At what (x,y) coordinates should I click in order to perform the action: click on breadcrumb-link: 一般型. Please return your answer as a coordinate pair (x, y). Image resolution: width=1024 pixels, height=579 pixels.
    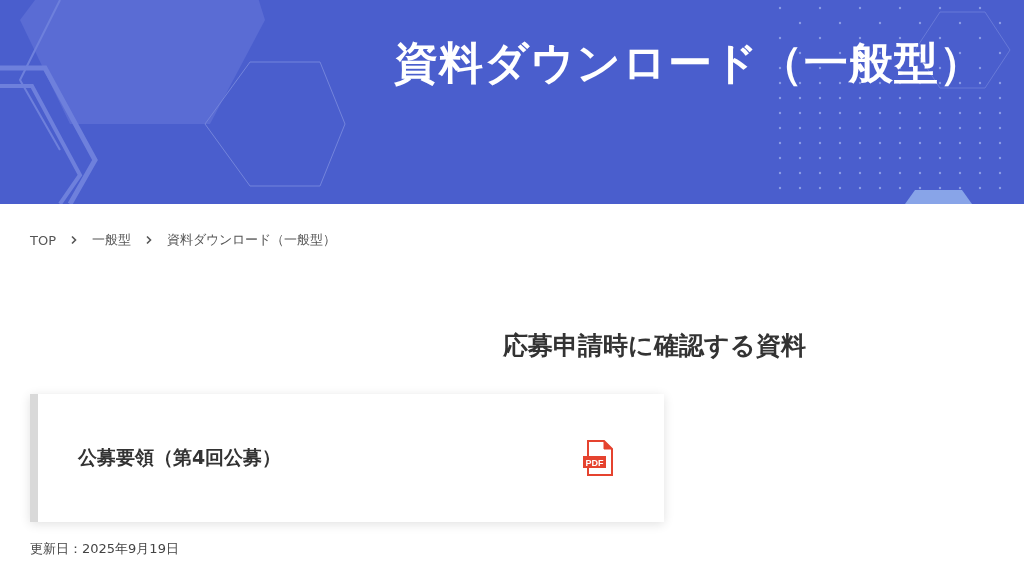
    Looking at the image, I should click on (111, 240).